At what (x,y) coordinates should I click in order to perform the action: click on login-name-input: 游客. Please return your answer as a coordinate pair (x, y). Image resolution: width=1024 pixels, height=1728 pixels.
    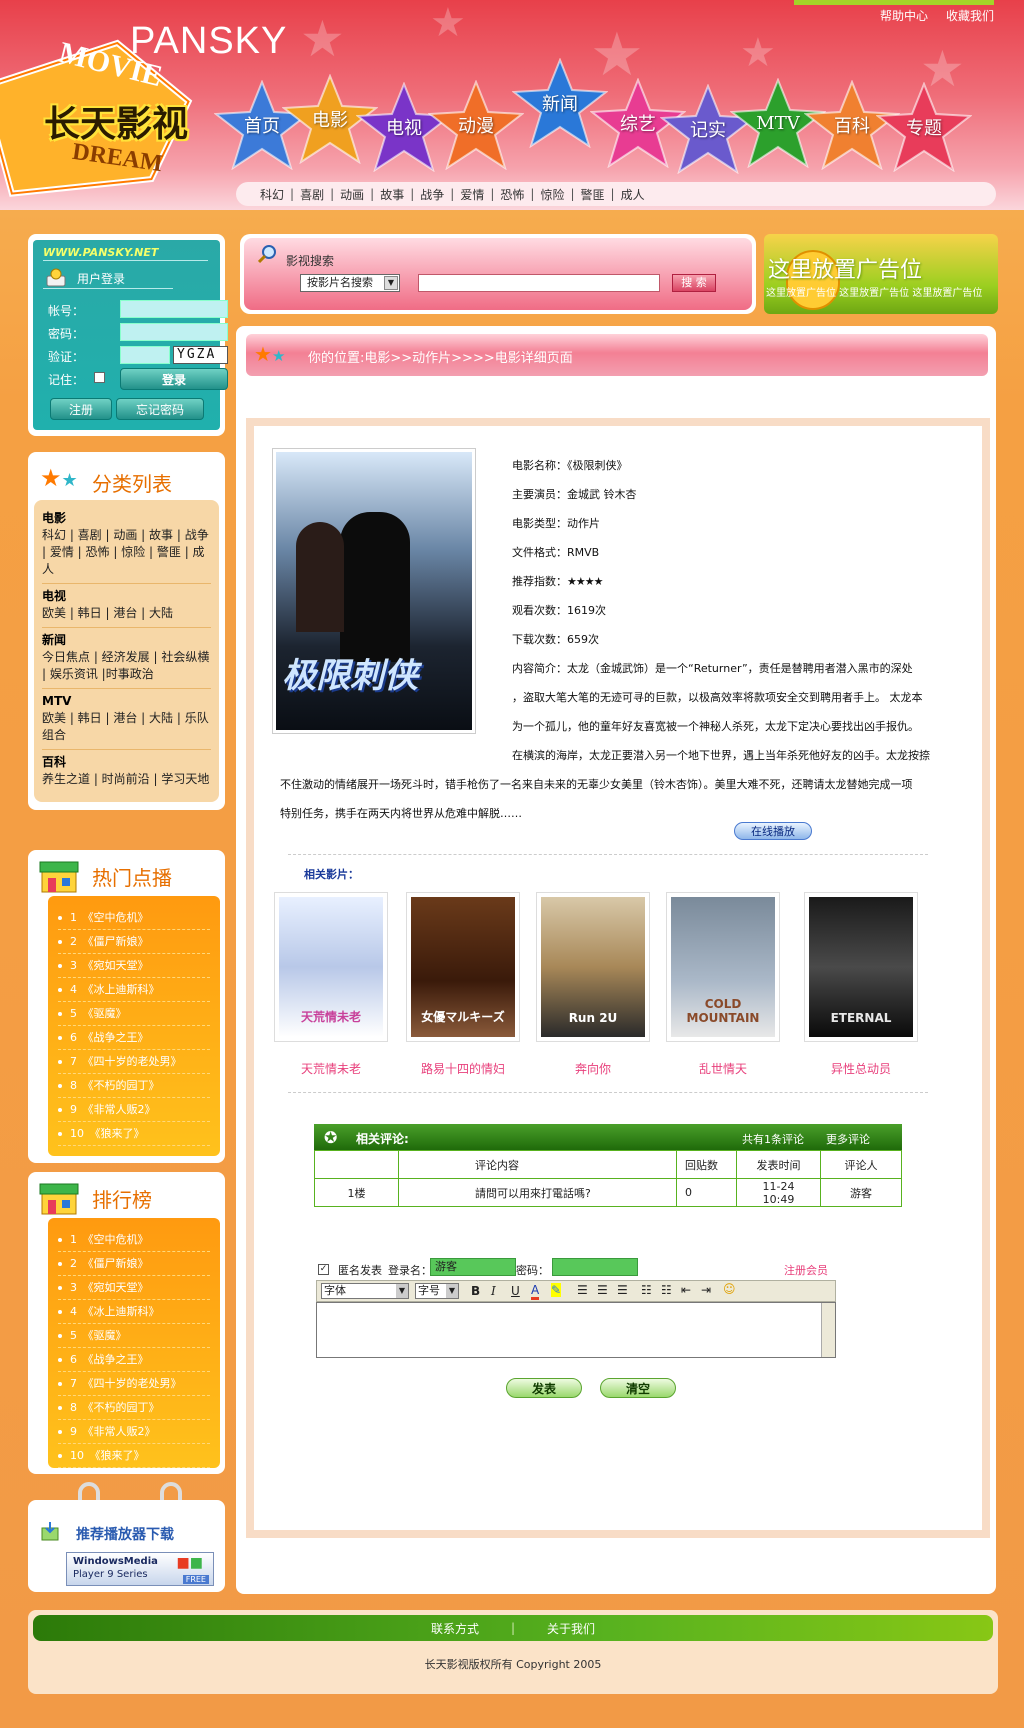
    Looking at the image, I should click on (473, 1267).